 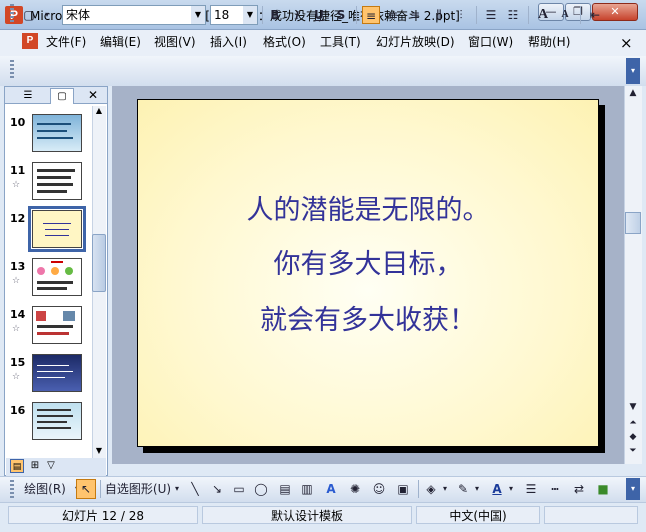 I want to click on previous-slide-icon: ⏶, so click(x=633, y=423).